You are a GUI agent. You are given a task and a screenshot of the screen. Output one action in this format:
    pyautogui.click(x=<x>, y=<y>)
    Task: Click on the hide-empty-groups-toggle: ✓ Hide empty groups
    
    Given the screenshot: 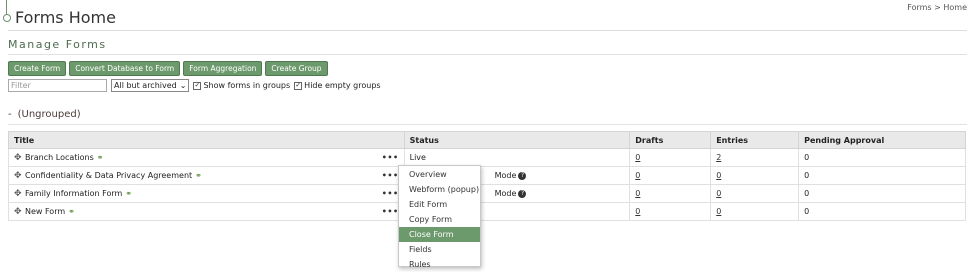 What is the action you would take?
    pyautogui.click(x=337, y=85)
    